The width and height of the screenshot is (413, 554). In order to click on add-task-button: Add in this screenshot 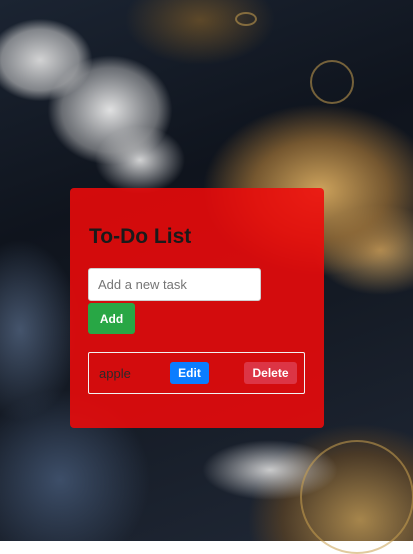, I will do `click(111, 318)`.